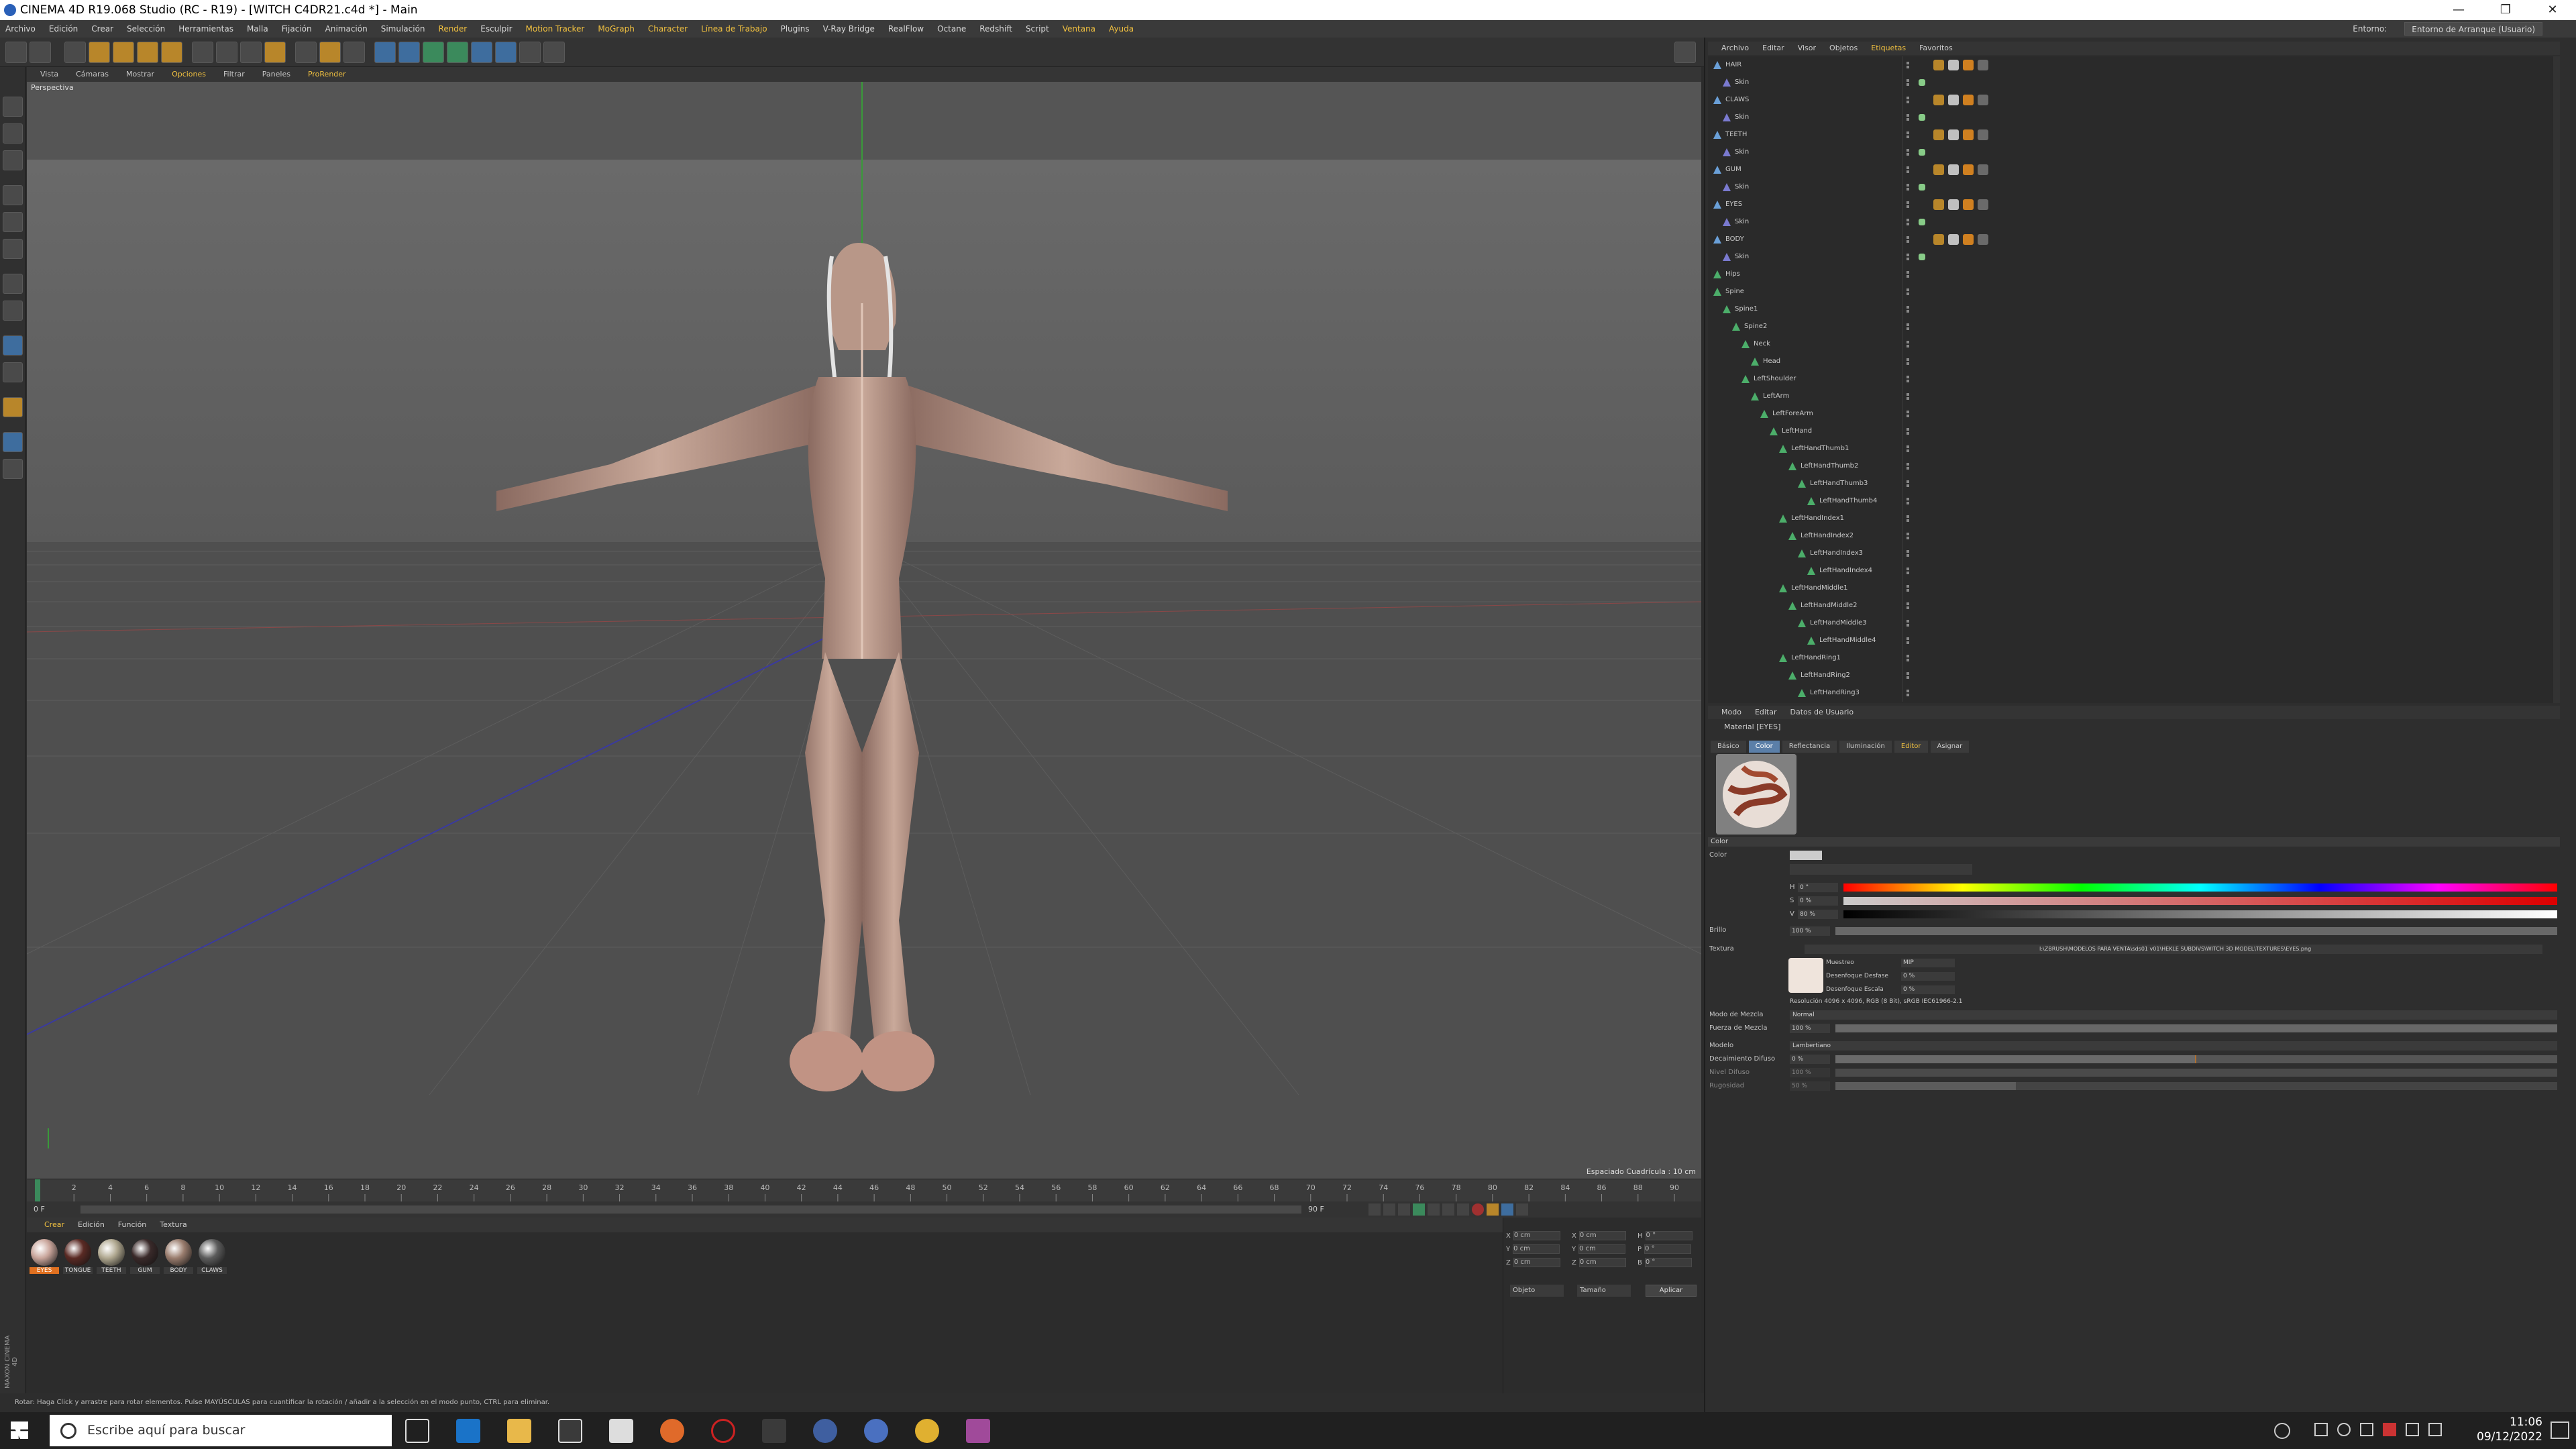  What do you see at coordinates (1928, 869) in the screenshot?
I see `color-picker-icons` at bounding box center [1928, 869].